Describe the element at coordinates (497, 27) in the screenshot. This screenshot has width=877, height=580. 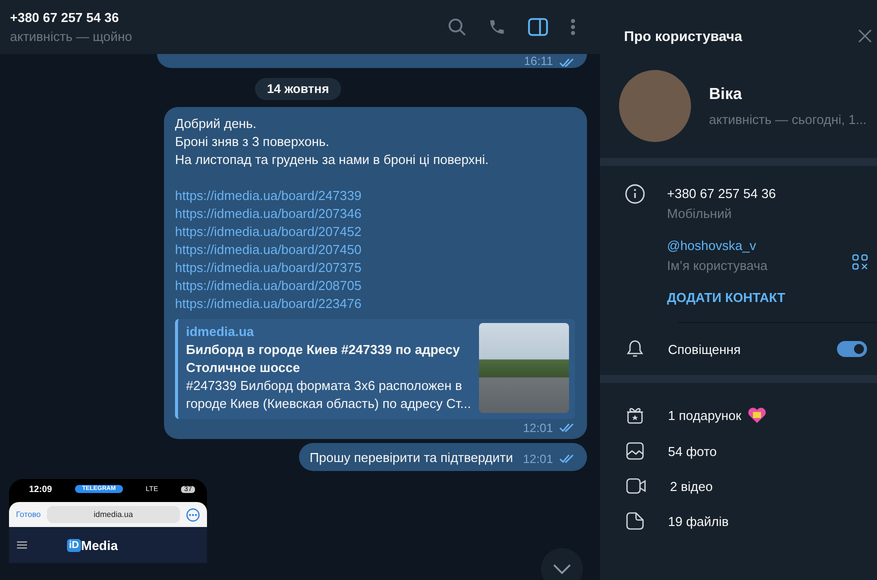
I see `phone-icon` at that location.